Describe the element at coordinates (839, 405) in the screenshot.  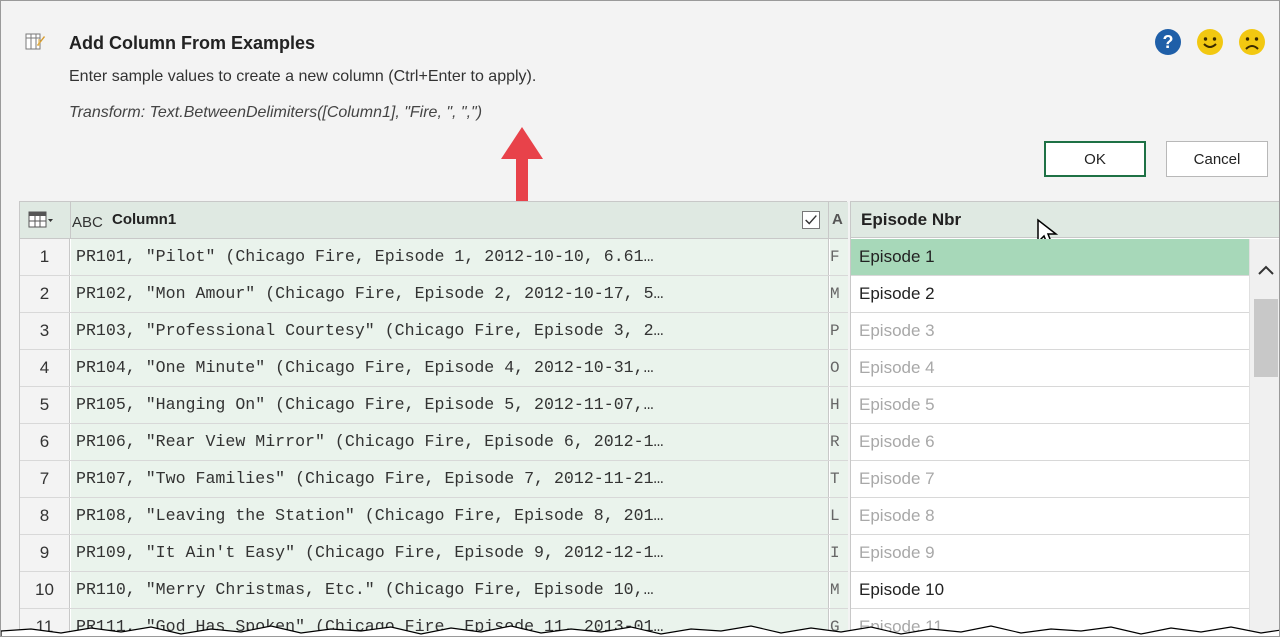
I see `column2-cell: H` at that location.